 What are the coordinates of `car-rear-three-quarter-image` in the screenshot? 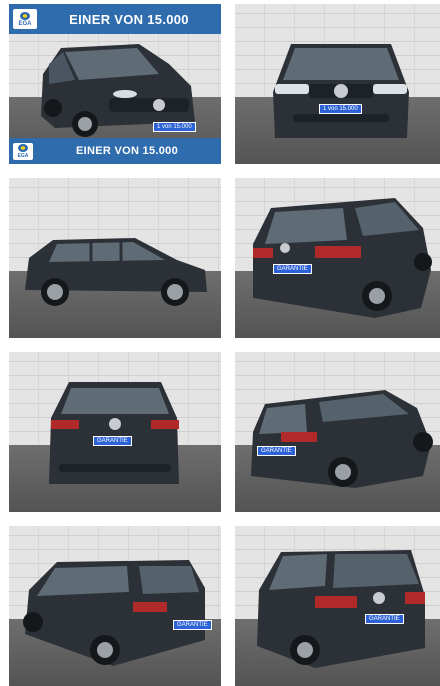 It's located at (342, 258).